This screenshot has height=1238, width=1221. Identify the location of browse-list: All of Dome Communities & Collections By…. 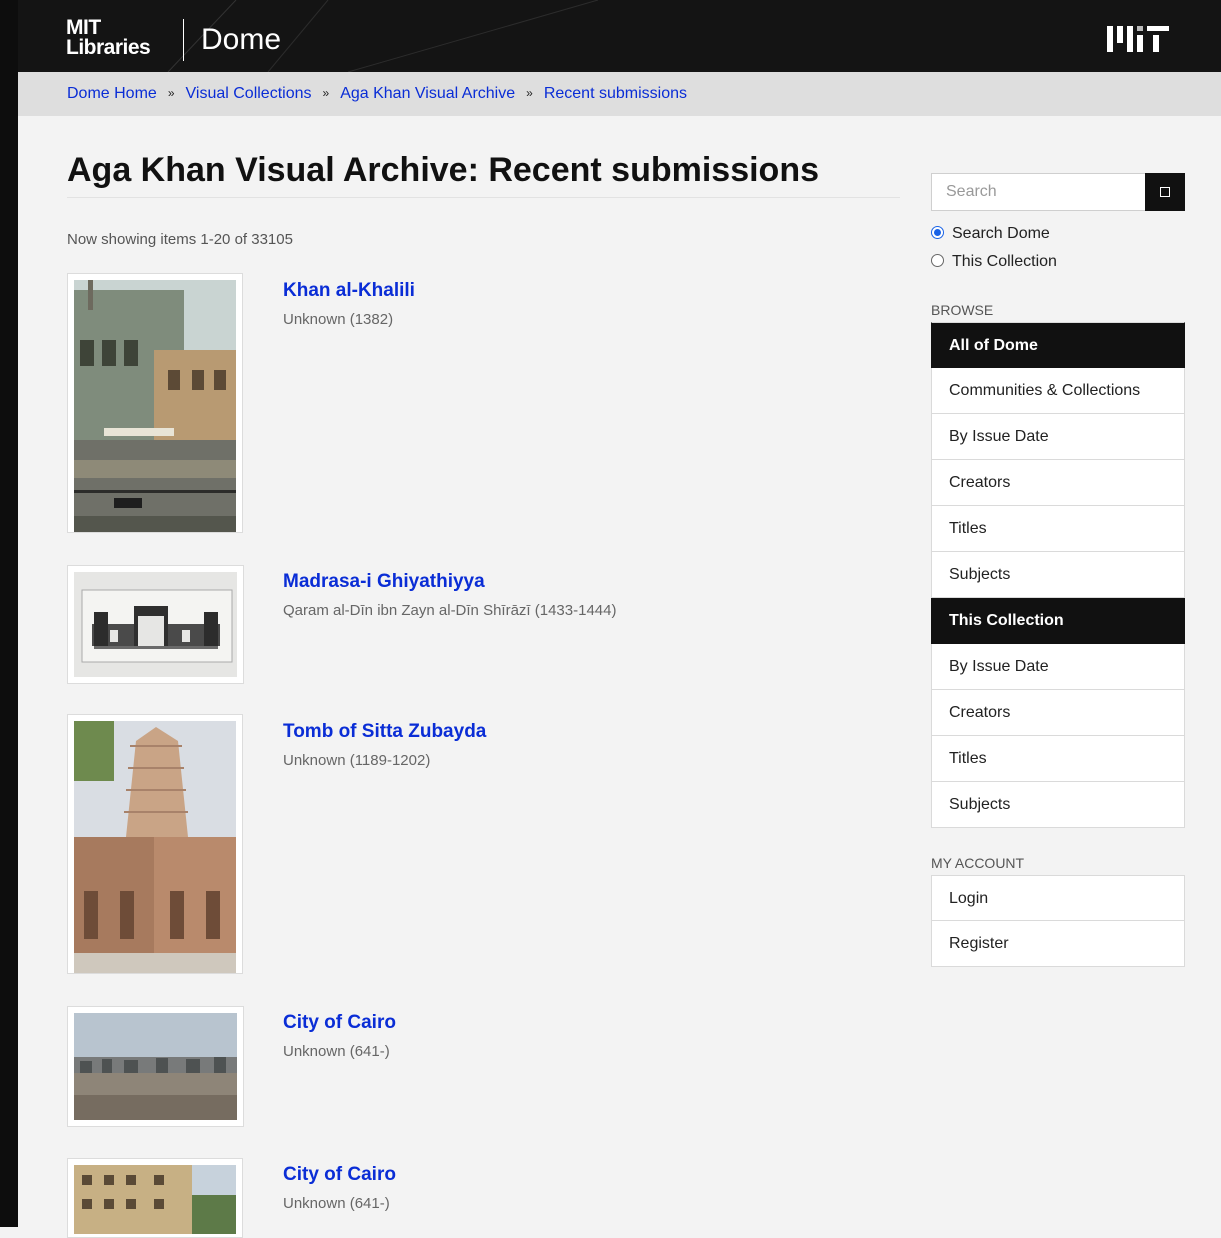
(1058, 575).